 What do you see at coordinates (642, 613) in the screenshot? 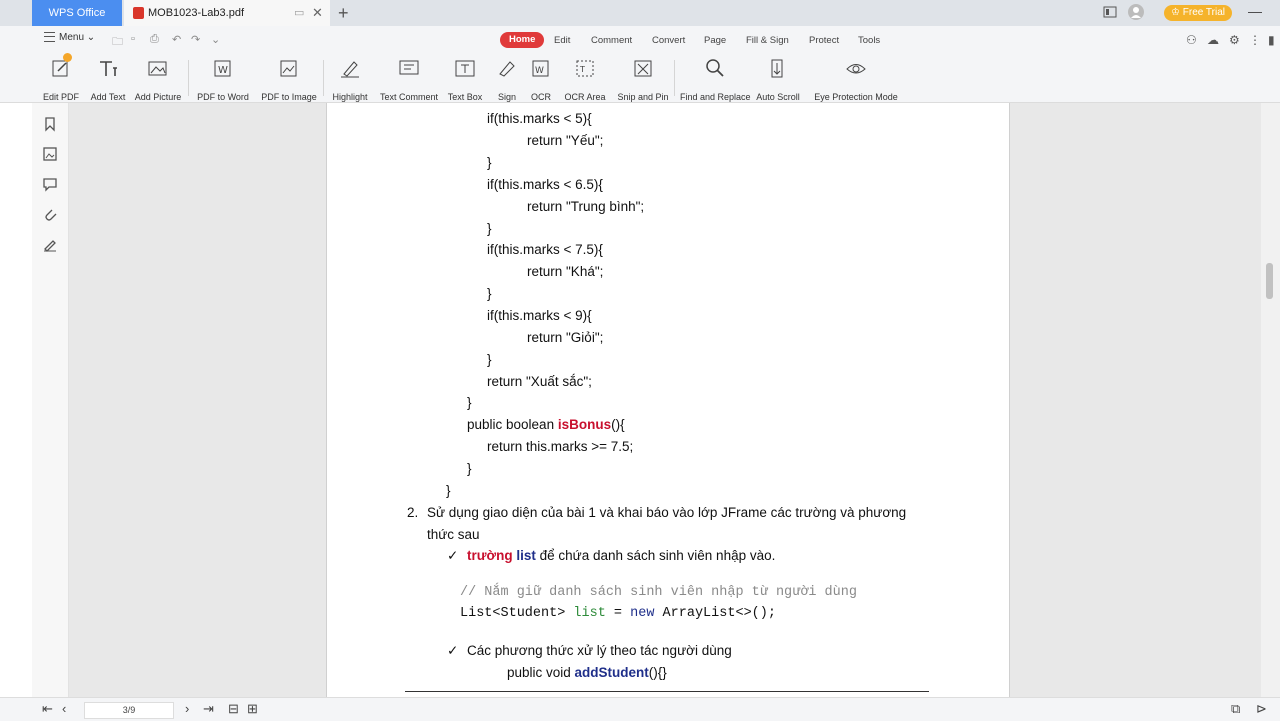
I see `code-keyword: new` at bounding box center [642, 613].